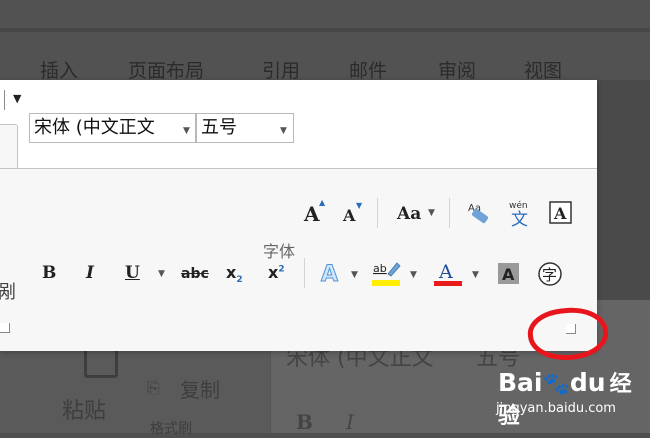 Image resolution: width=650 pixels, height=438 pixels. Describe the element at coordinates (478, 212) in the screenshot. I see `clear-formatting-icon: Aa` at that location.